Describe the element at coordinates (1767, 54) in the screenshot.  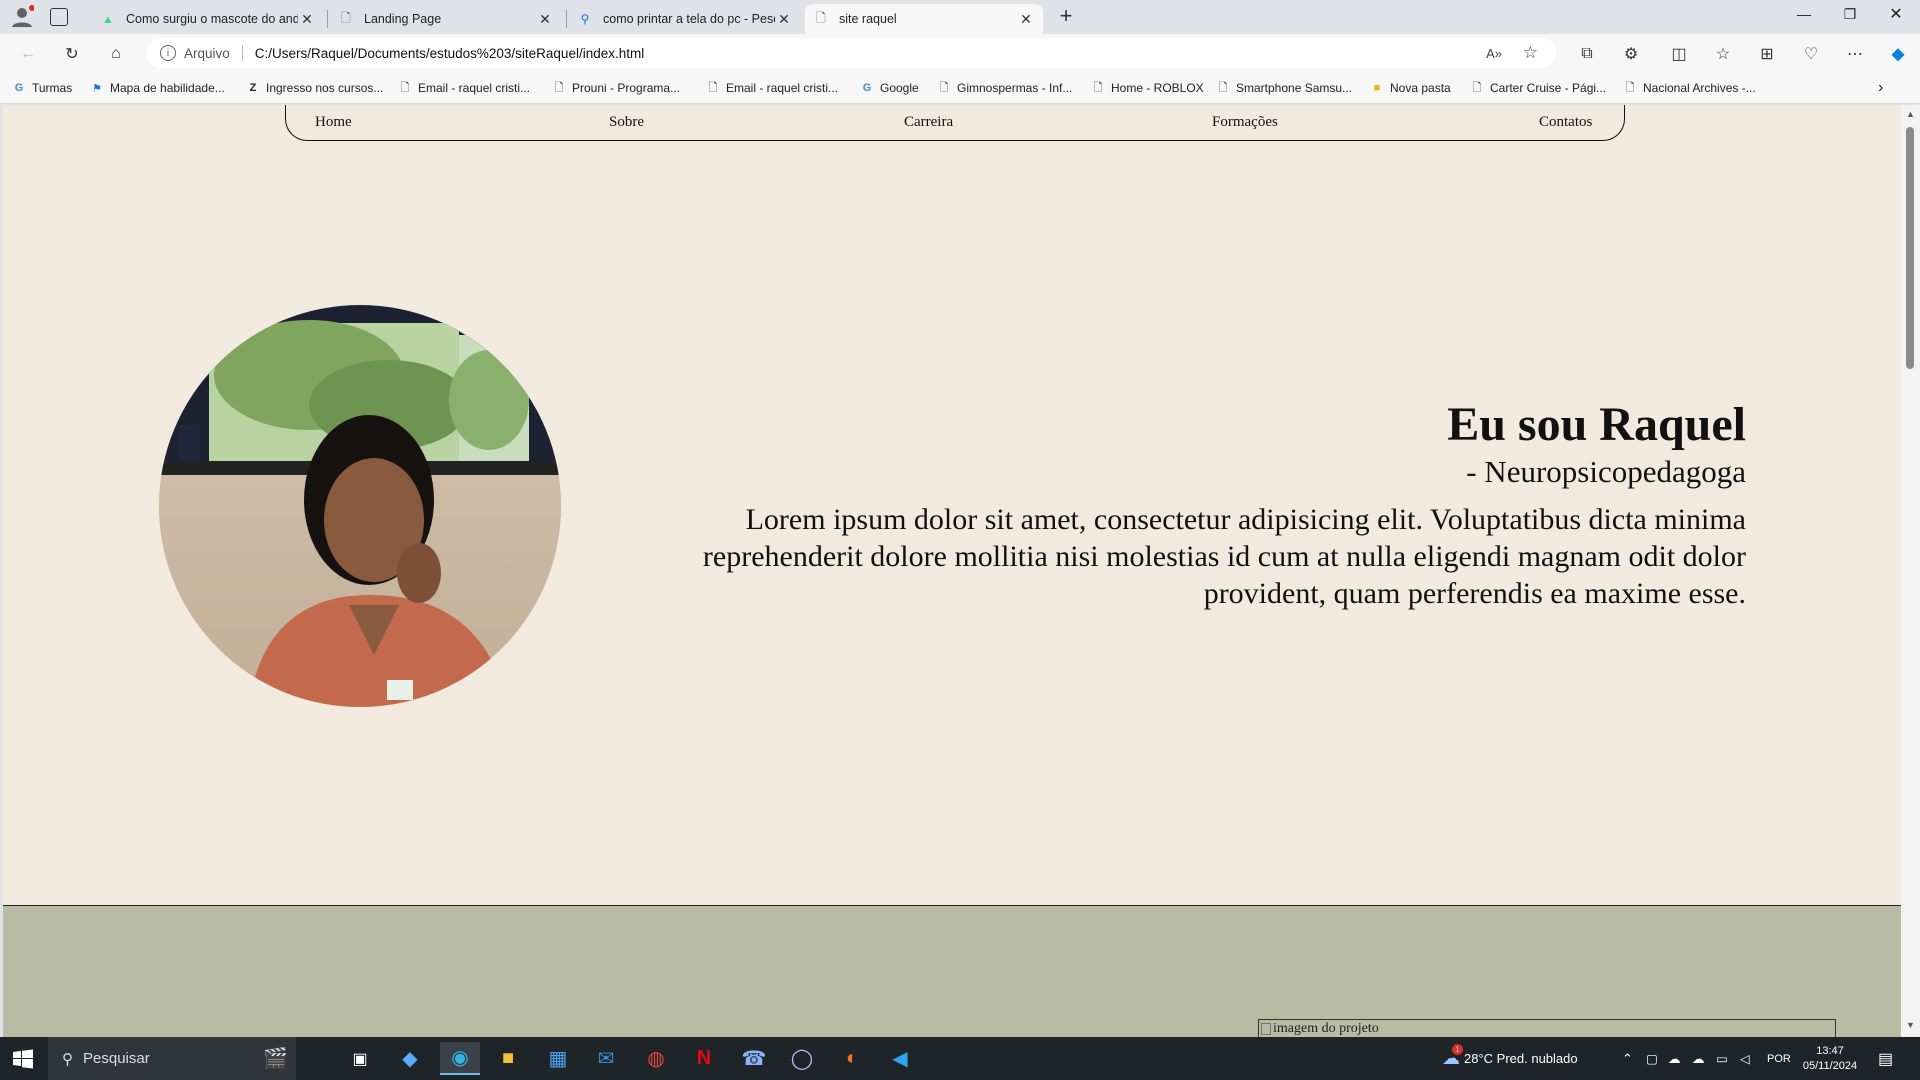
I see `collections-add-icon: ⊞` at that location.